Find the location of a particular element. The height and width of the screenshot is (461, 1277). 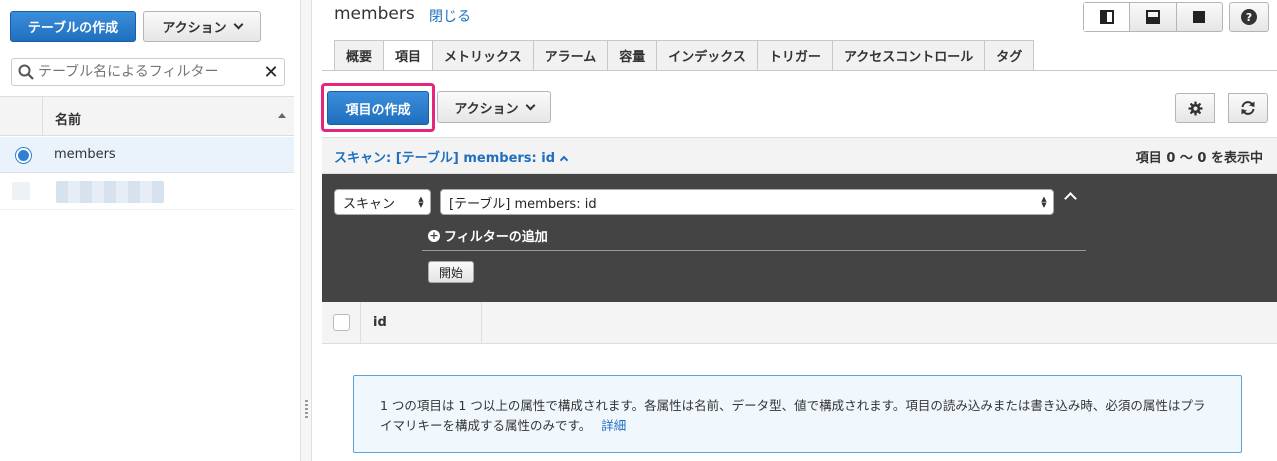

table-filter-input is located at coordinates (148, 72).